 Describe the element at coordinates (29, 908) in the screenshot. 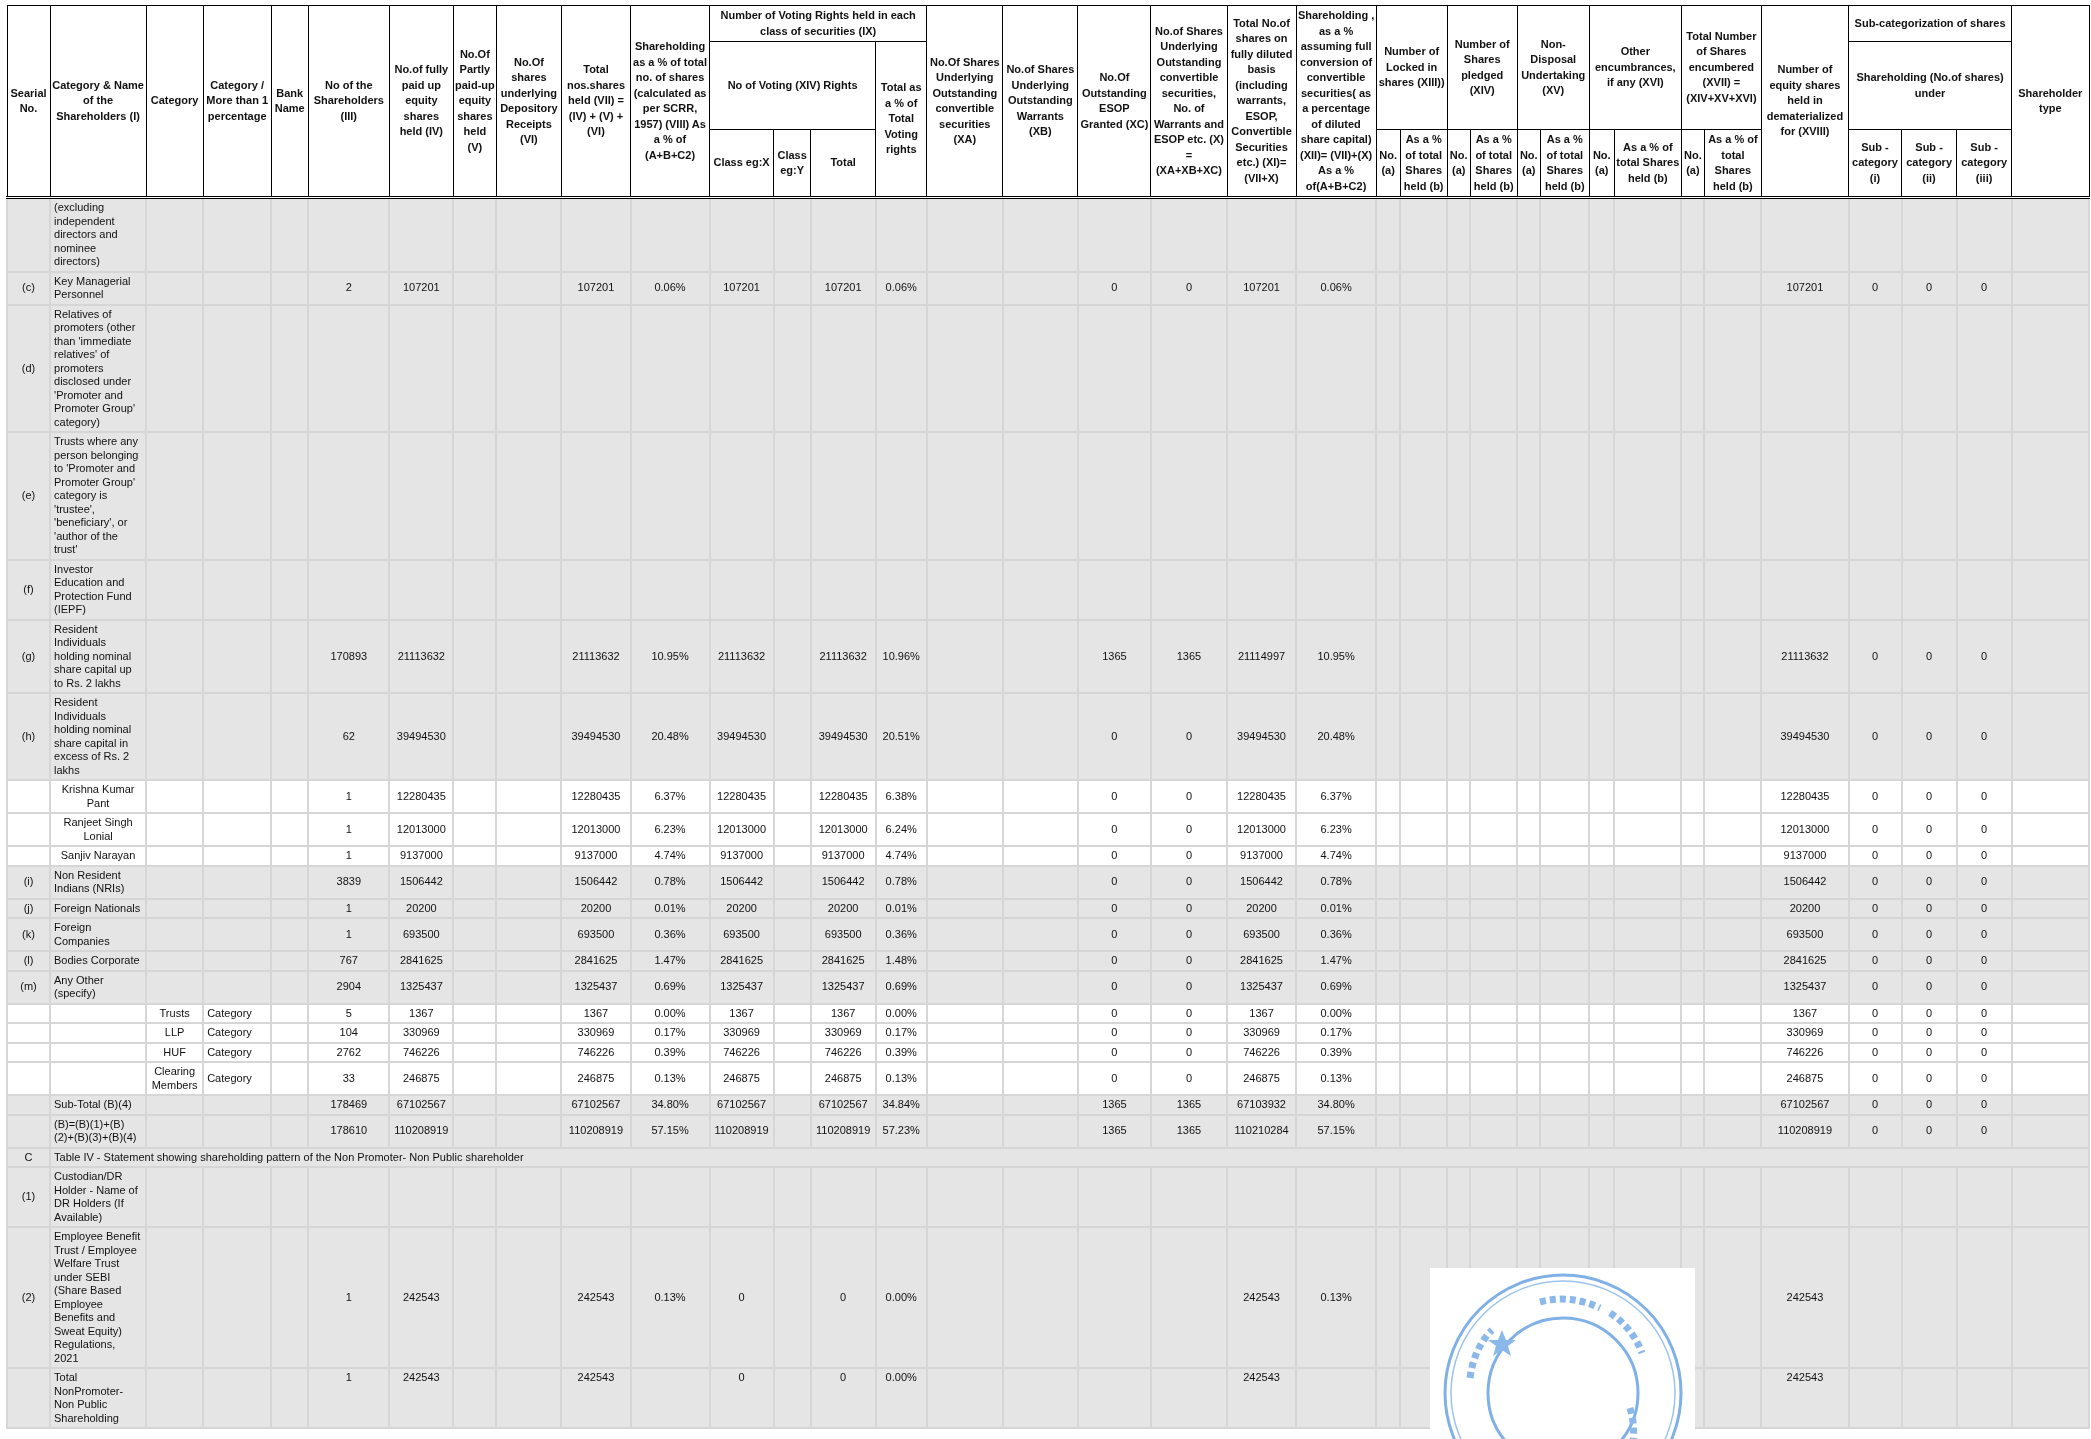

I see `table-cell: (j)` at that location.